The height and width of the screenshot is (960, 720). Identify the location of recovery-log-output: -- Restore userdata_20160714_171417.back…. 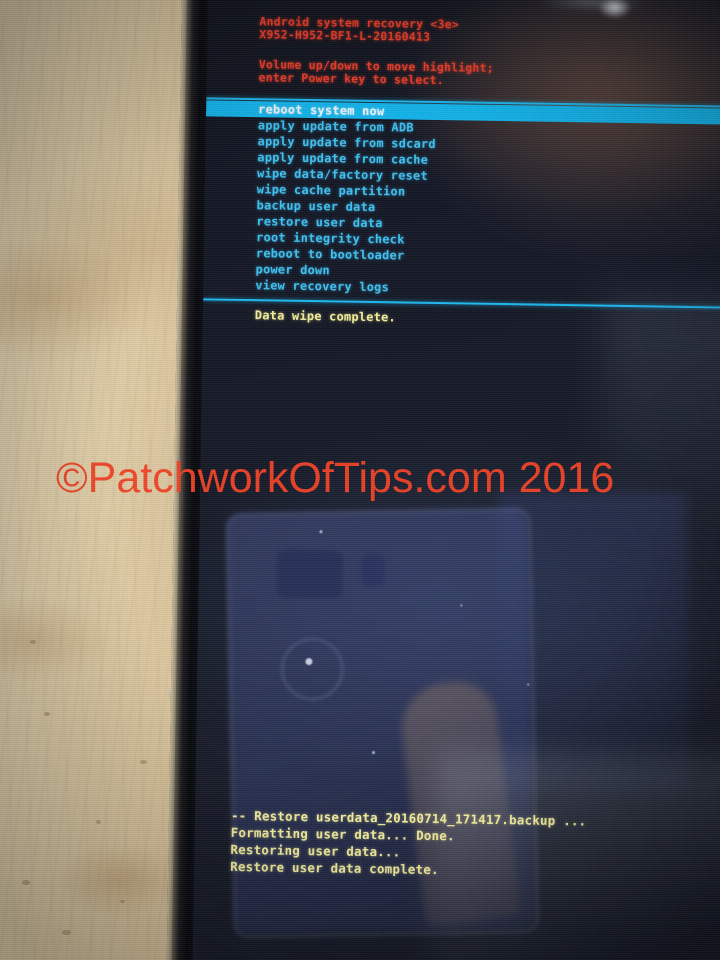
(475, 845).